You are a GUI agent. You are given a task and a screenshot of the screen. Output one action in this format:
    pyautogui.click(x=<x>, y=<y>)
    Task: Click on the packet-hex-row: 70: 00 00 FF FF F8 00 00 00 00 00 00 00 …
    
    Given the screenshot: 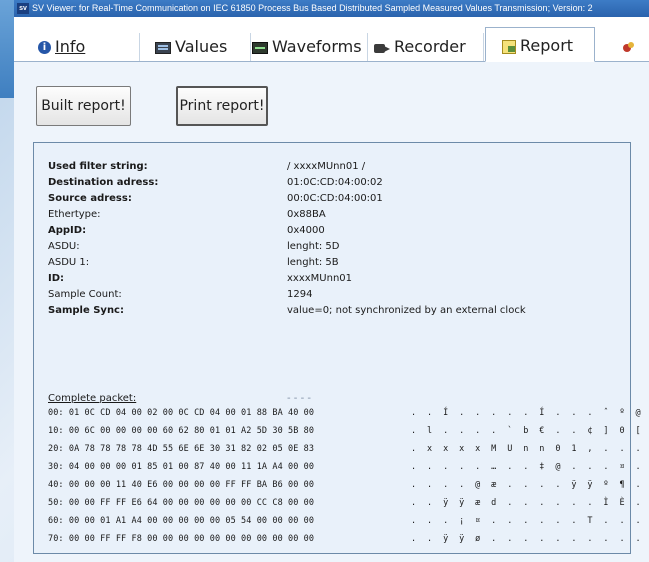 What is the action you would take?
    pyautogui.click(x=181, y=539)
    